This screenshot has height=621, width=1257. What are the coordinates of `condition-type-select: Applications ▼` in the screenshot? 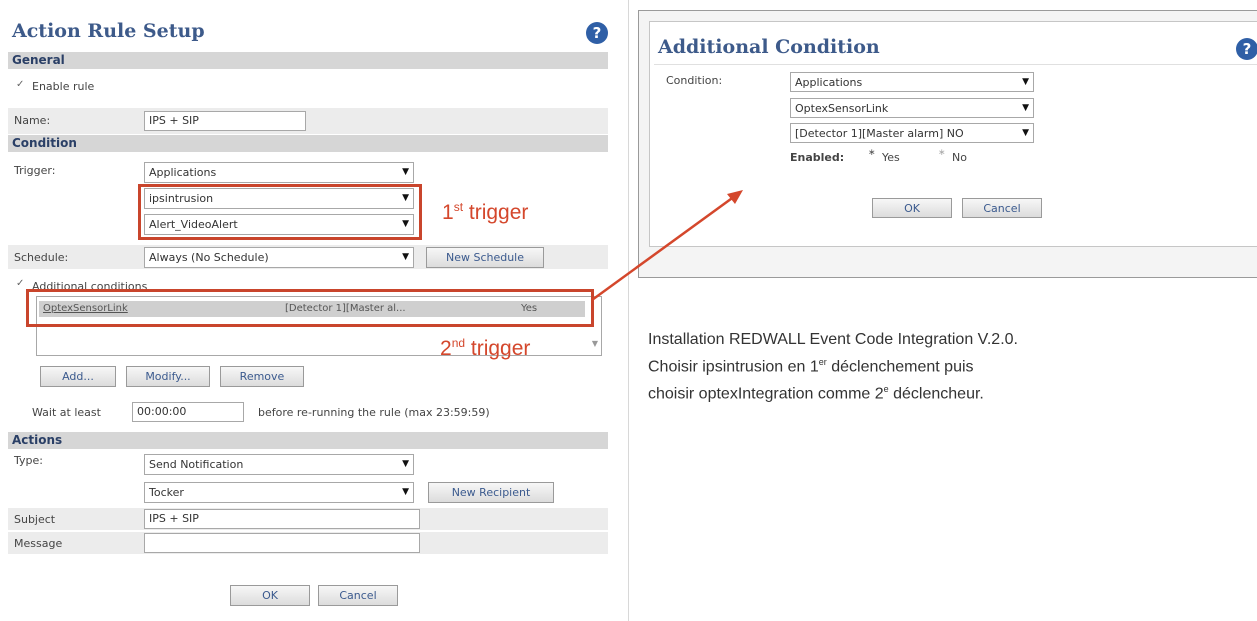 It's located at (912, 82).